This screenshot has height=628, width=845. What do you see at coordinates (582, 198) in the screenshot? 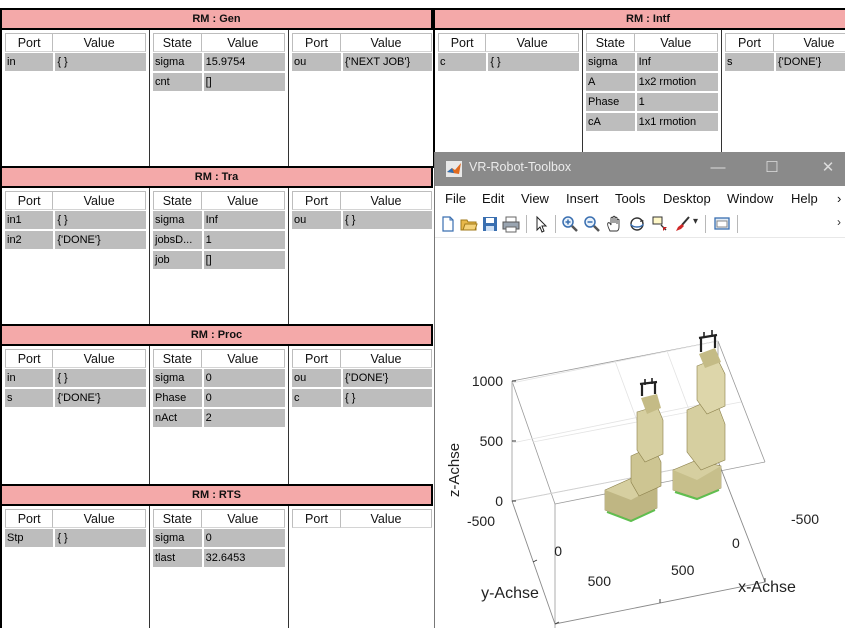
I see `menu-insert: Insert` at bounding box center [582, 198].